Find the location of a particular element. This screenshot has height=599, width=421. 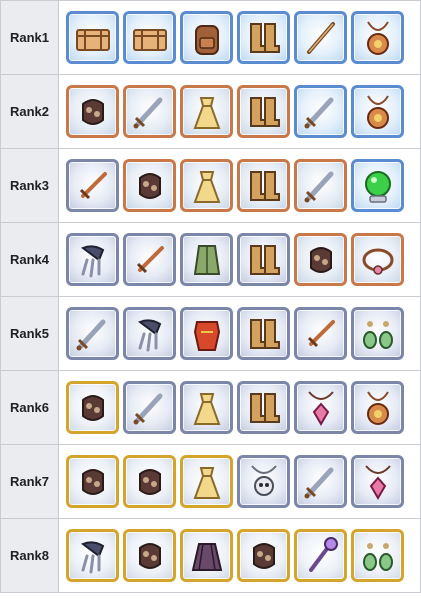

backpack-icon is located at coordinates (206, 37).